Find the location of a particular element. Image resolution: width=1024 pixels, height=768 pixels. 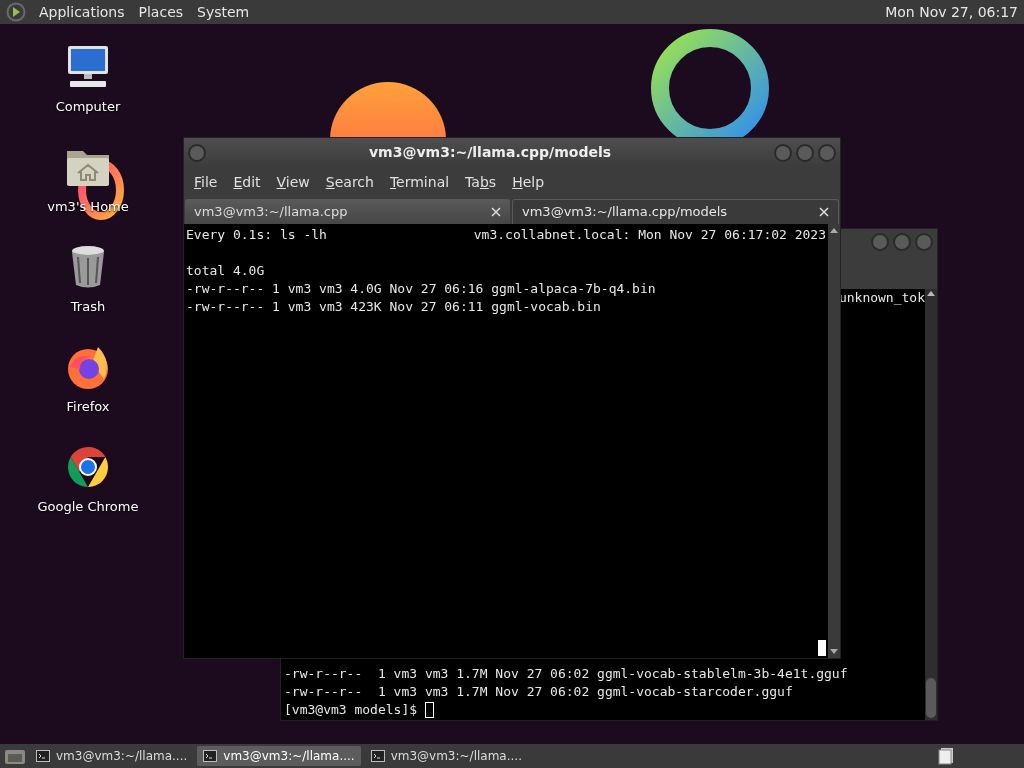

menu-item: Tabs is located at coordinates (481, 182).